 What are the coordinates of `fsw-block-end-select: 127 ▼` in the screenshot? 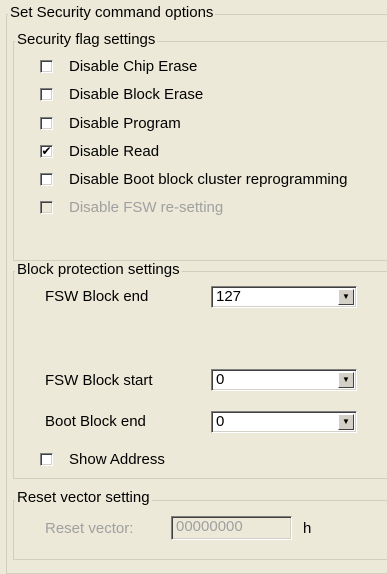 It's located at (284, 297).